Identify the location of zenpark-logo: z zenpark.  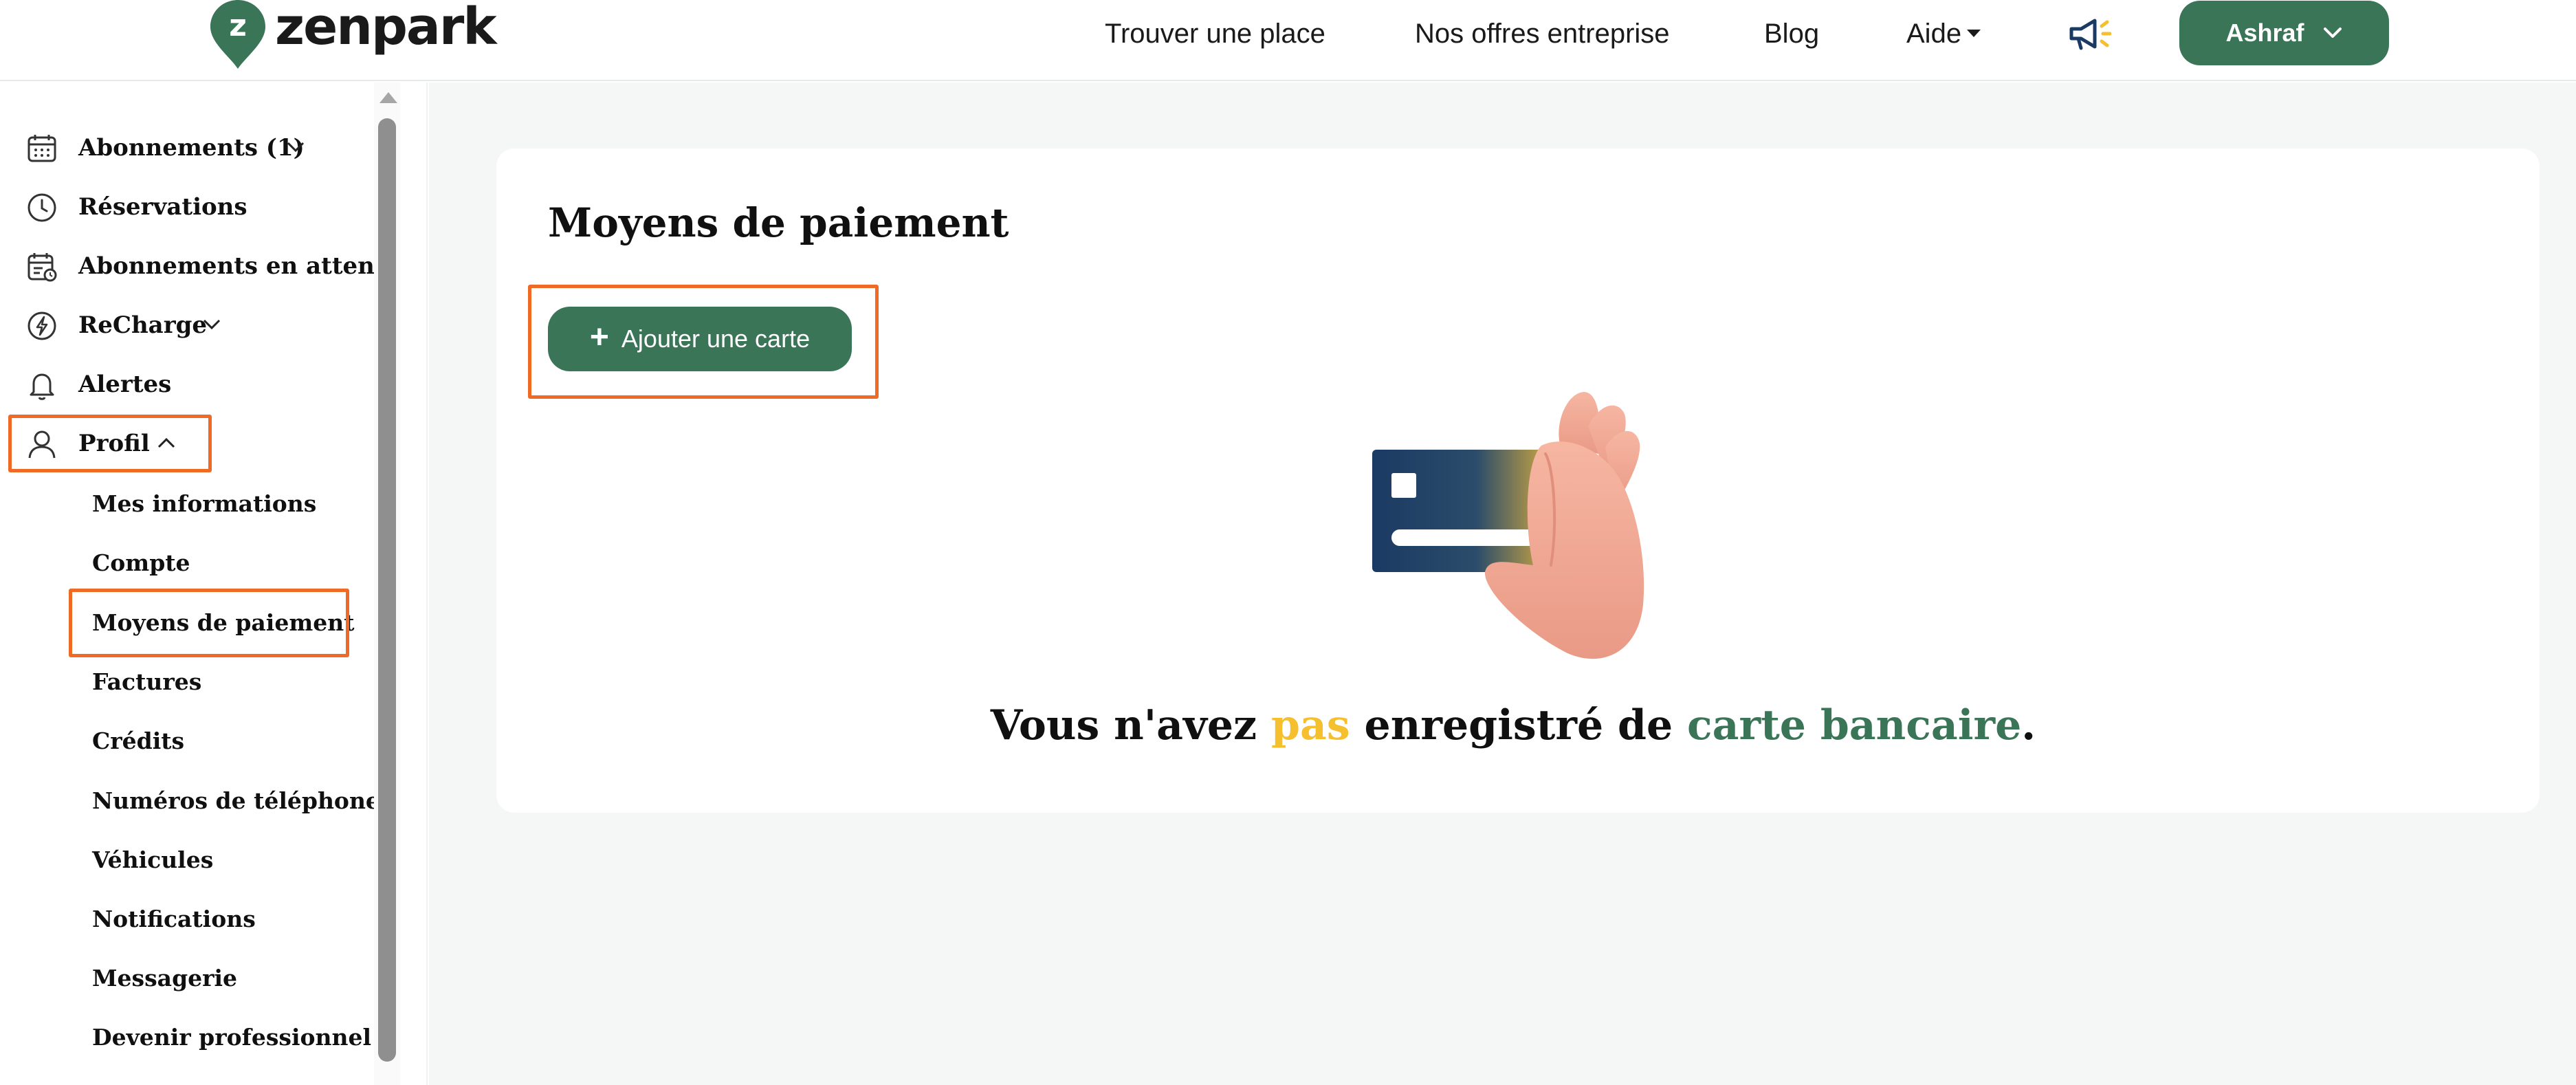
(353, 34).